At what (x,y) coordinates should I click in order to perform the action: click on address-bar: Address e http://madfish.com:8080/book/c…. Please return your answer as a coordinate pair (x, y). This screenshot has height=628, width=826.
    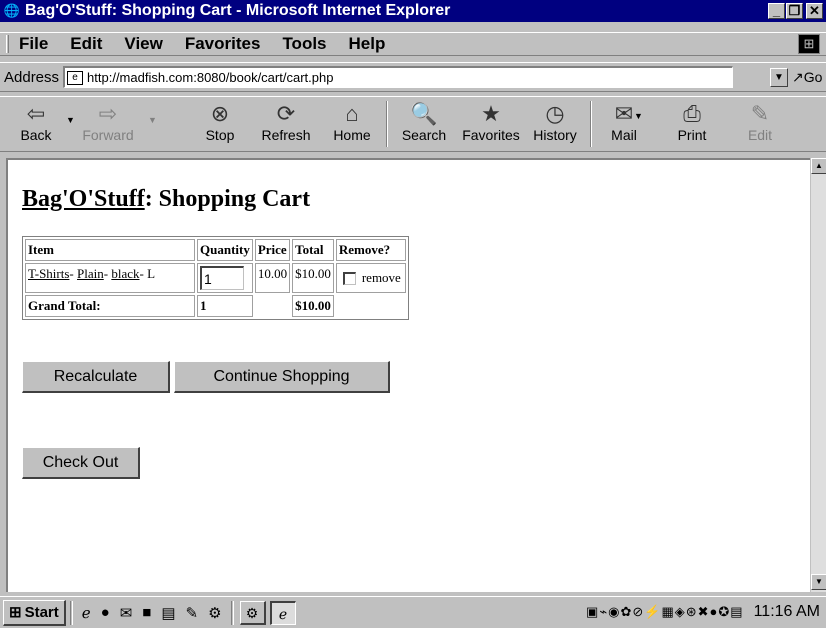
    Looking at the image, I should click on (413, 77).